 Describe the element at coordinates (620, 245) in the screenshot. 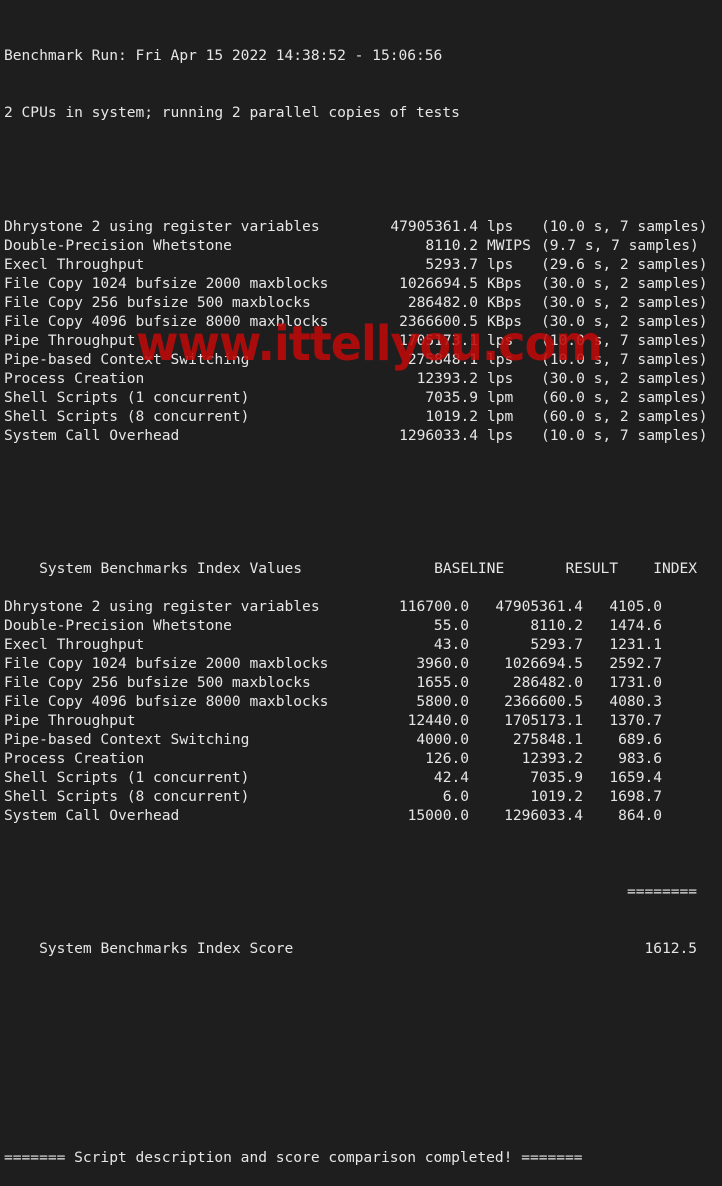

I see `test-detail: (9.7 s, 7 samples)` at that location.